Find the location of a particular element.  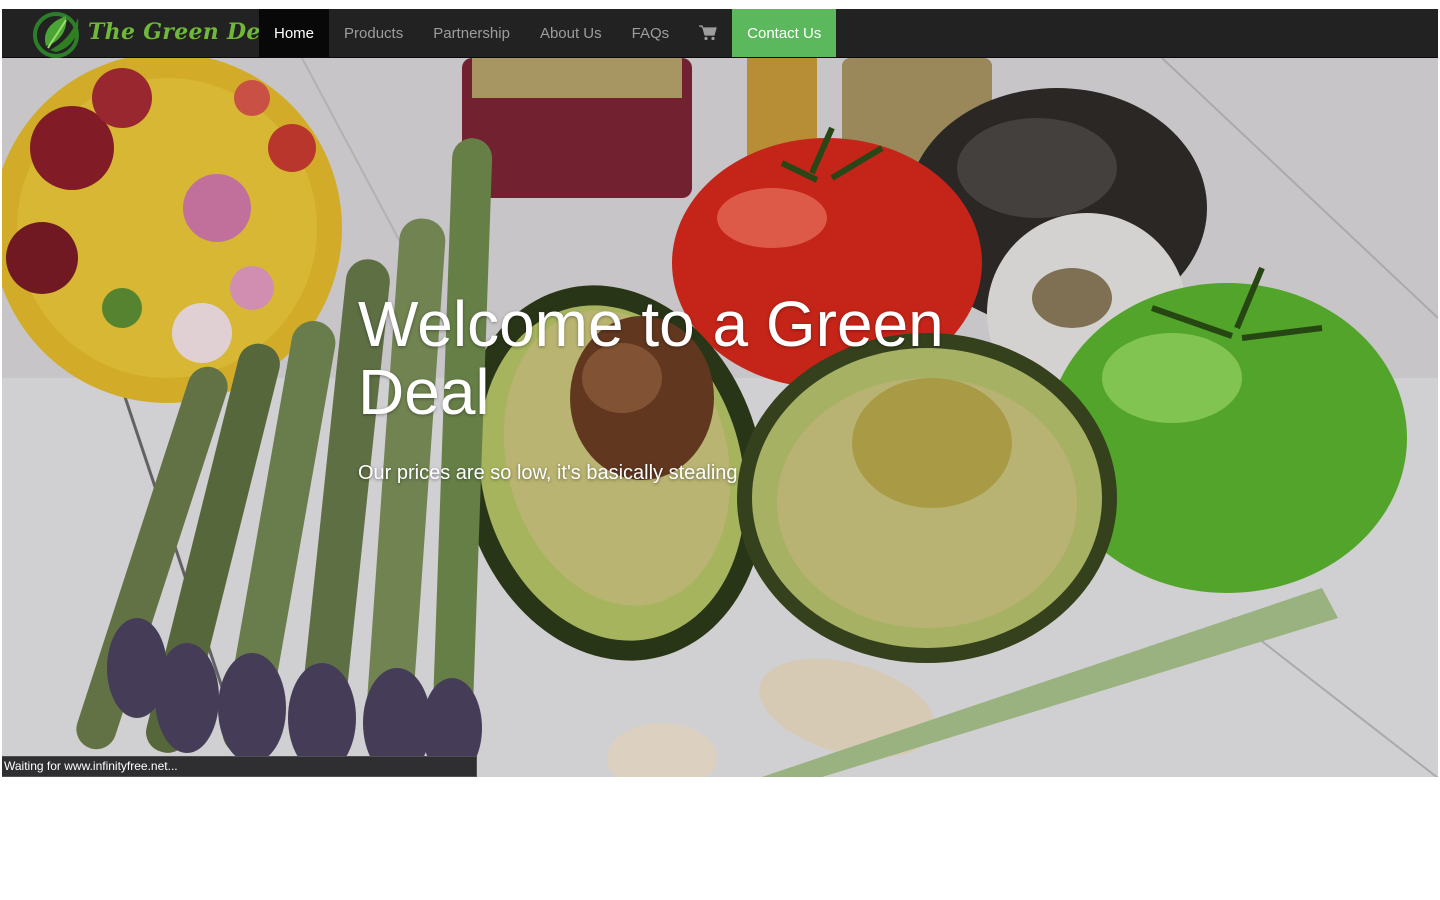

nav-cart is located at coordinates (708, 33).